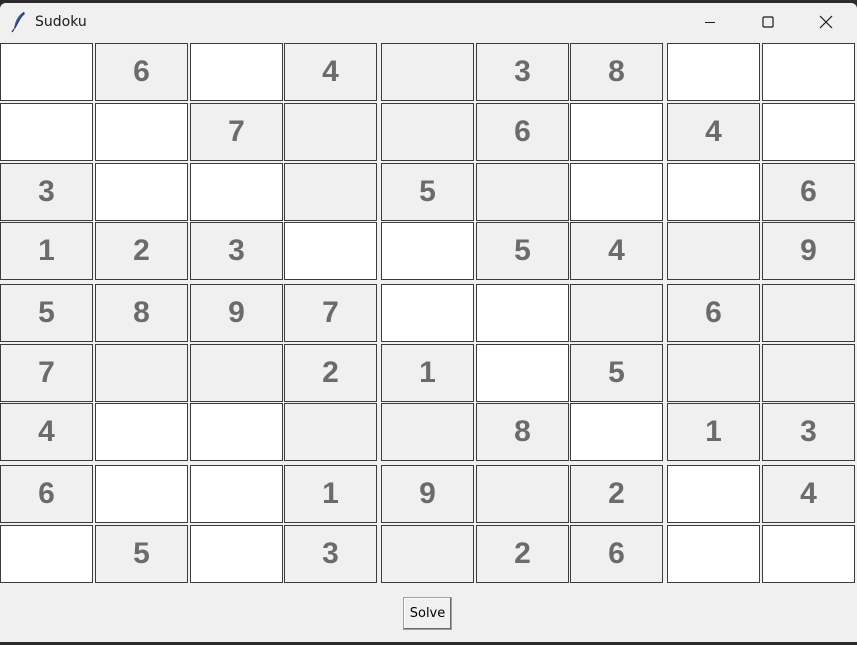 This screenshot has height=645, width=857. Describe the element at coordinates (19, 22) in the screenshot. I see `feather-icon` at that location.